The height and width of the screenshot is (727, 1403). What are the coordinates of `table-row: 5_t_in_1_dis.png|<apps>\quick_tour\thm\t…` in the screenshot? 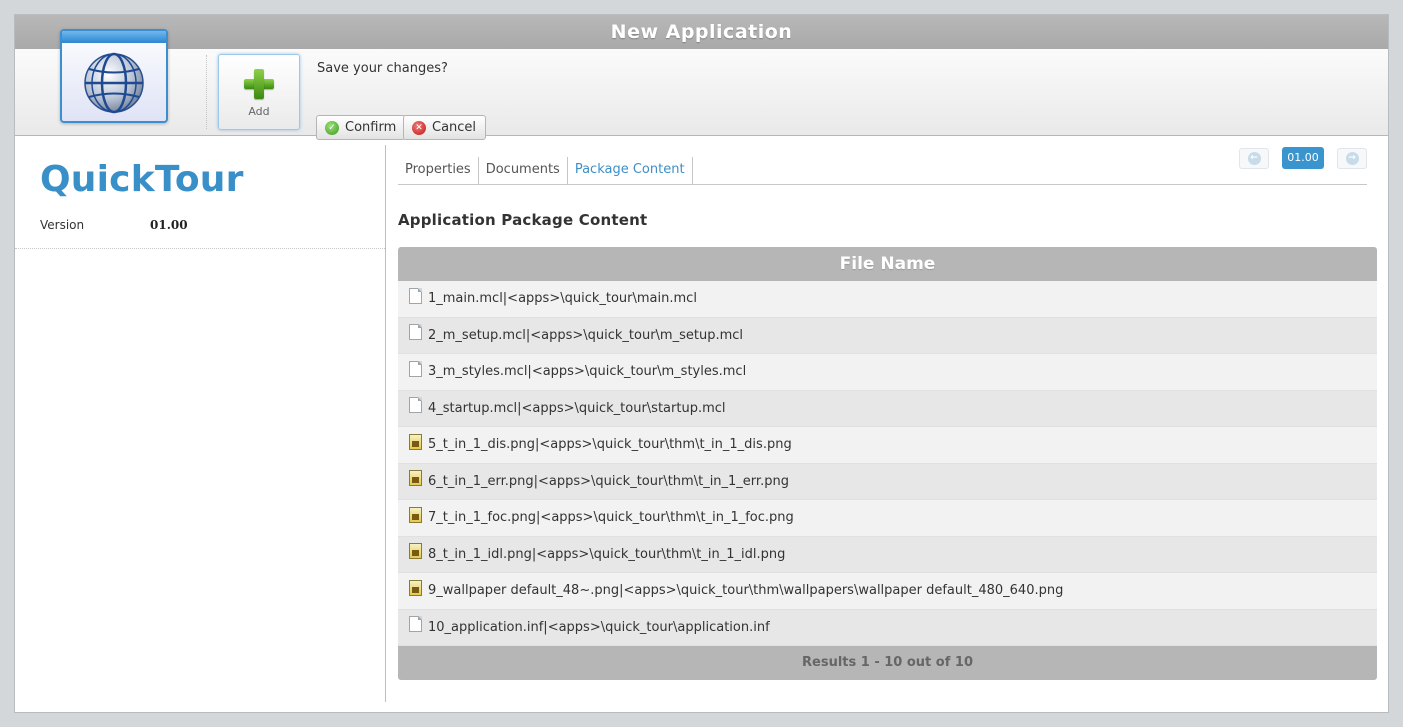 It's located at (887, 445).